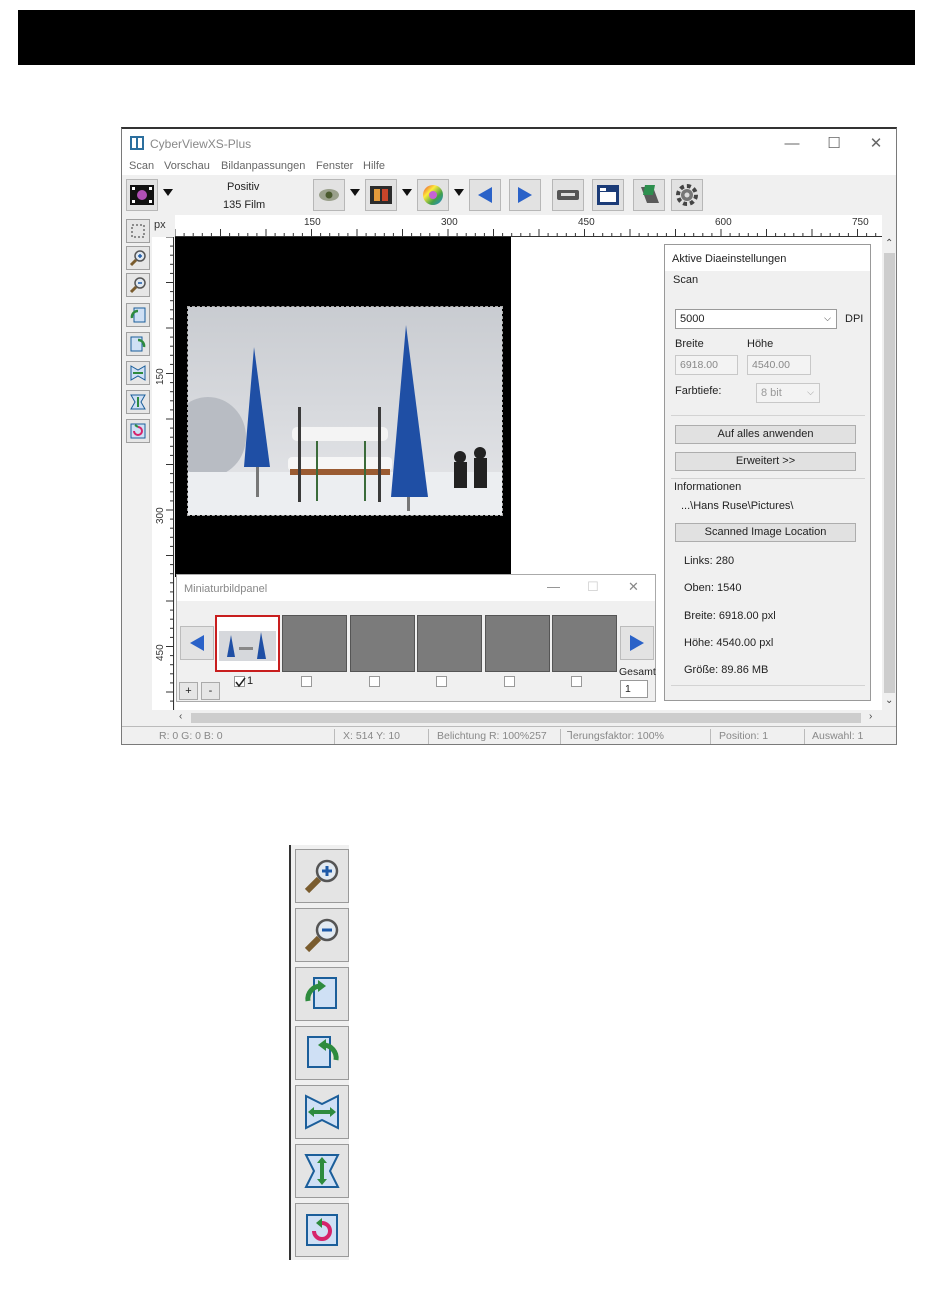  I want to click on ruler-tick-600: 600, so click(723, 222).